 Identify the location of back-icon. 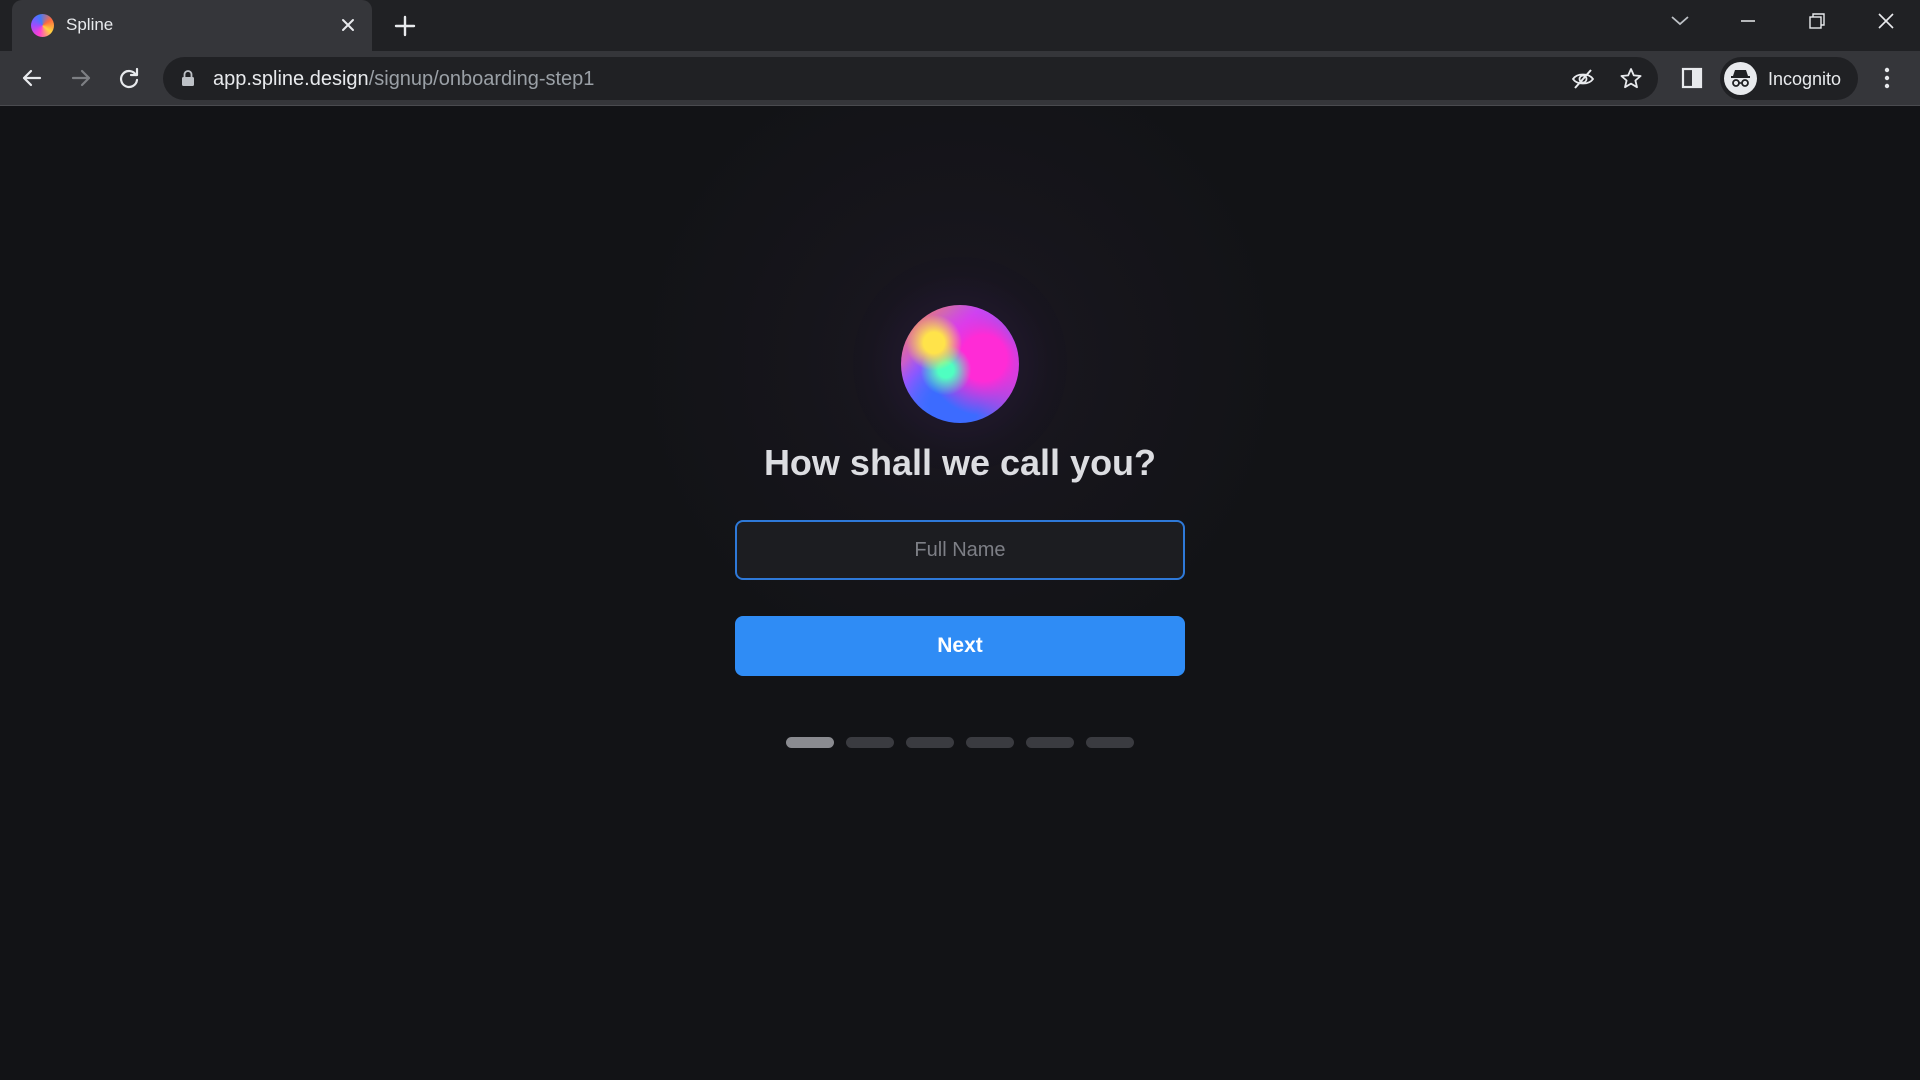
(32, 78).